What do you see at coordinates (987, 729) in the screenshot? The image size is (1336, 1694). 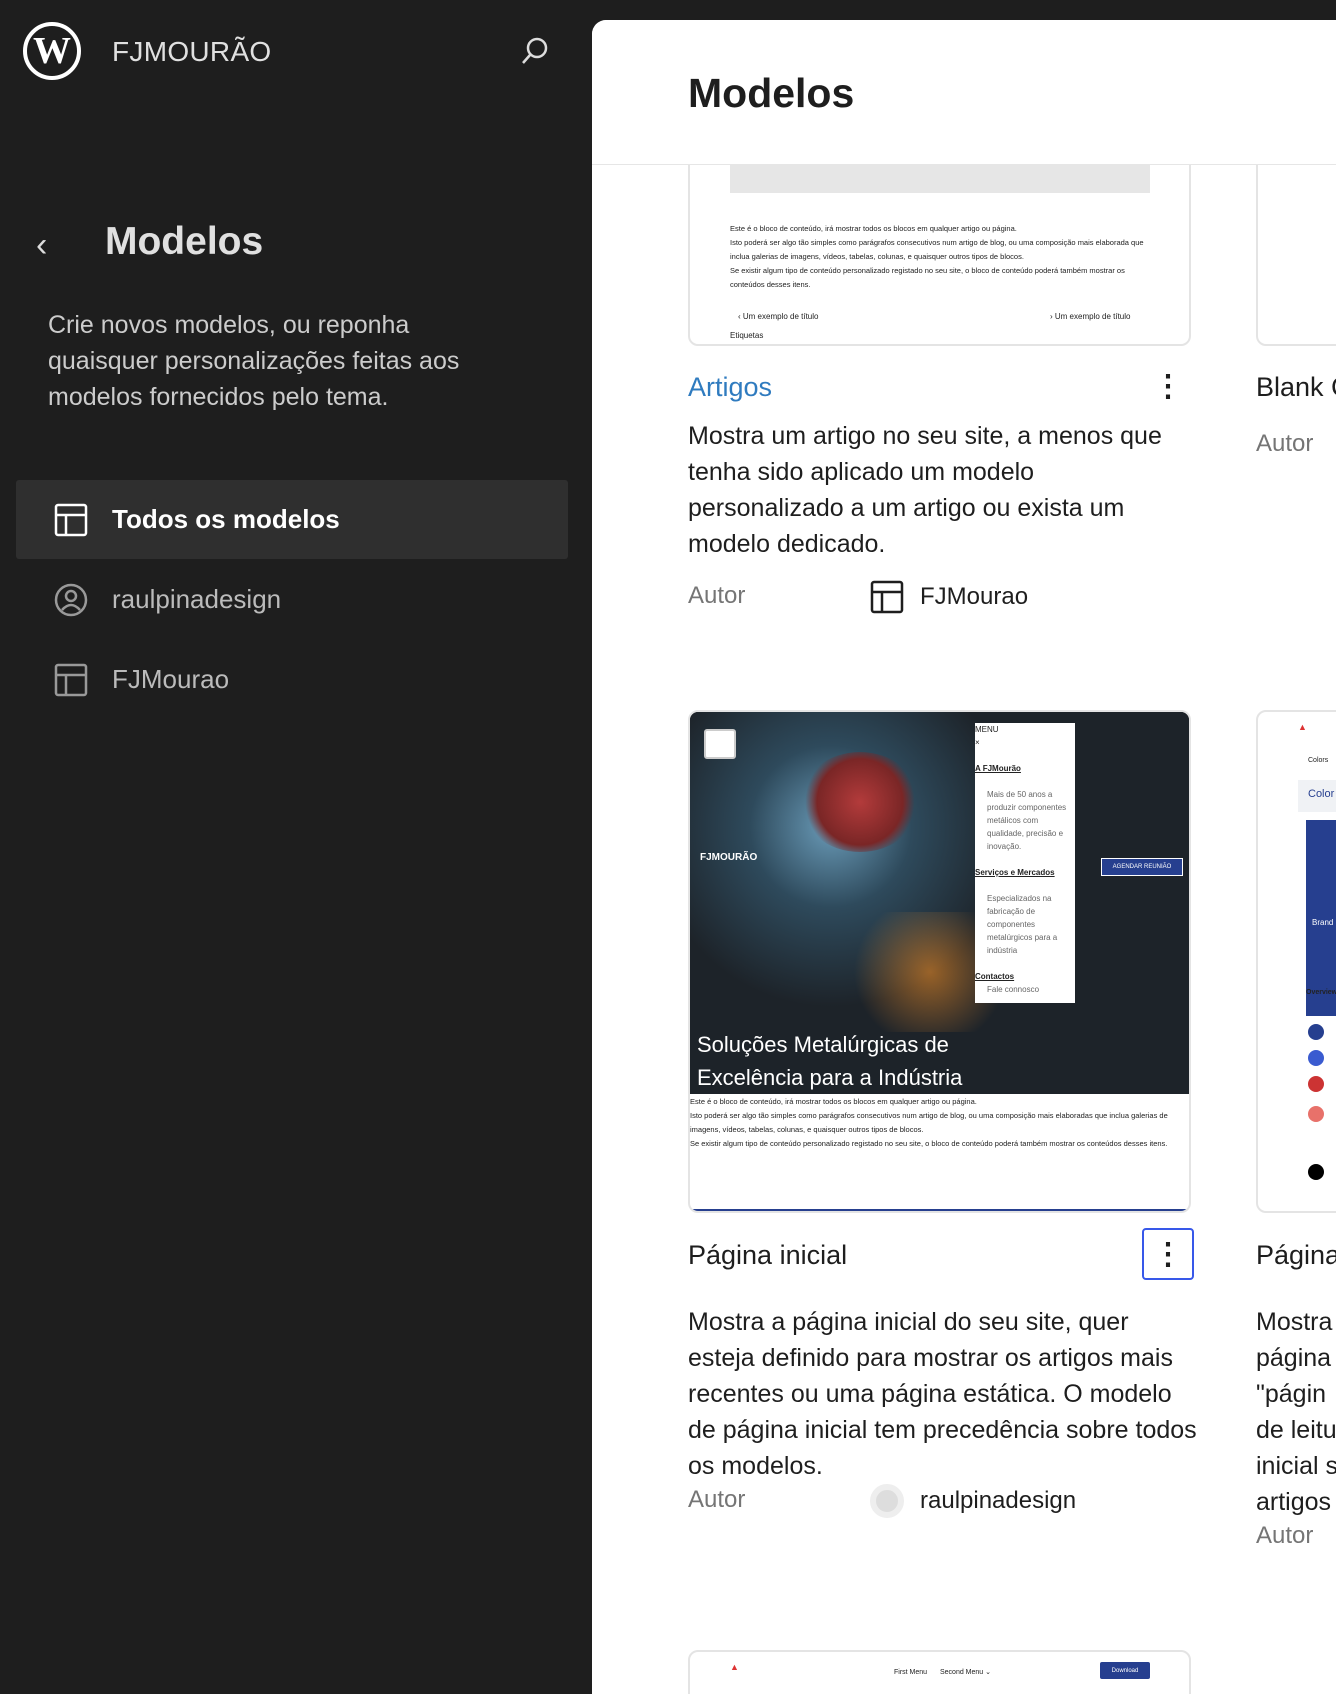 I see `menu-label: MENU` at bounding box center [987, 729].